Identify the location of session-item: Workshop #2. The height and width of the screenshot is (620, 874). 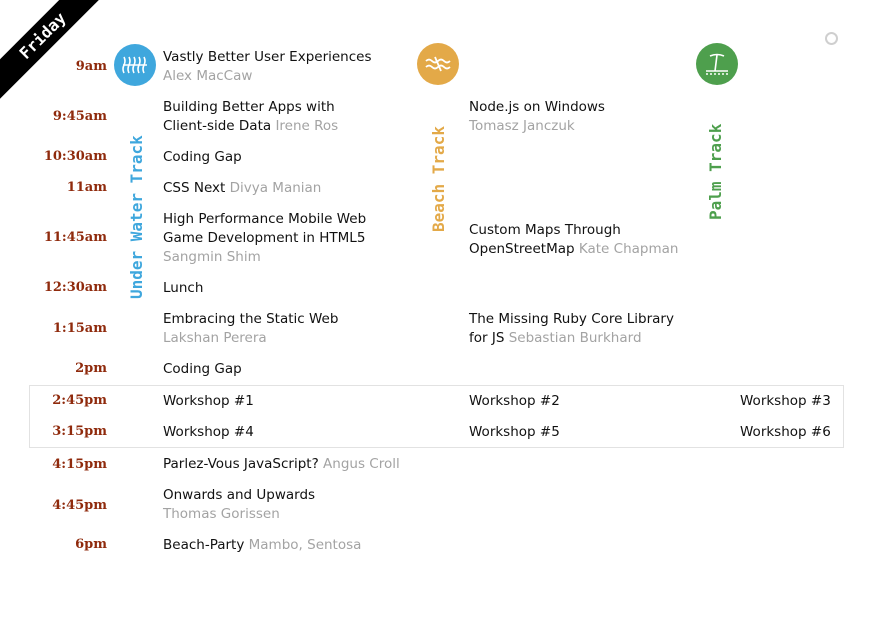
(514, 401).